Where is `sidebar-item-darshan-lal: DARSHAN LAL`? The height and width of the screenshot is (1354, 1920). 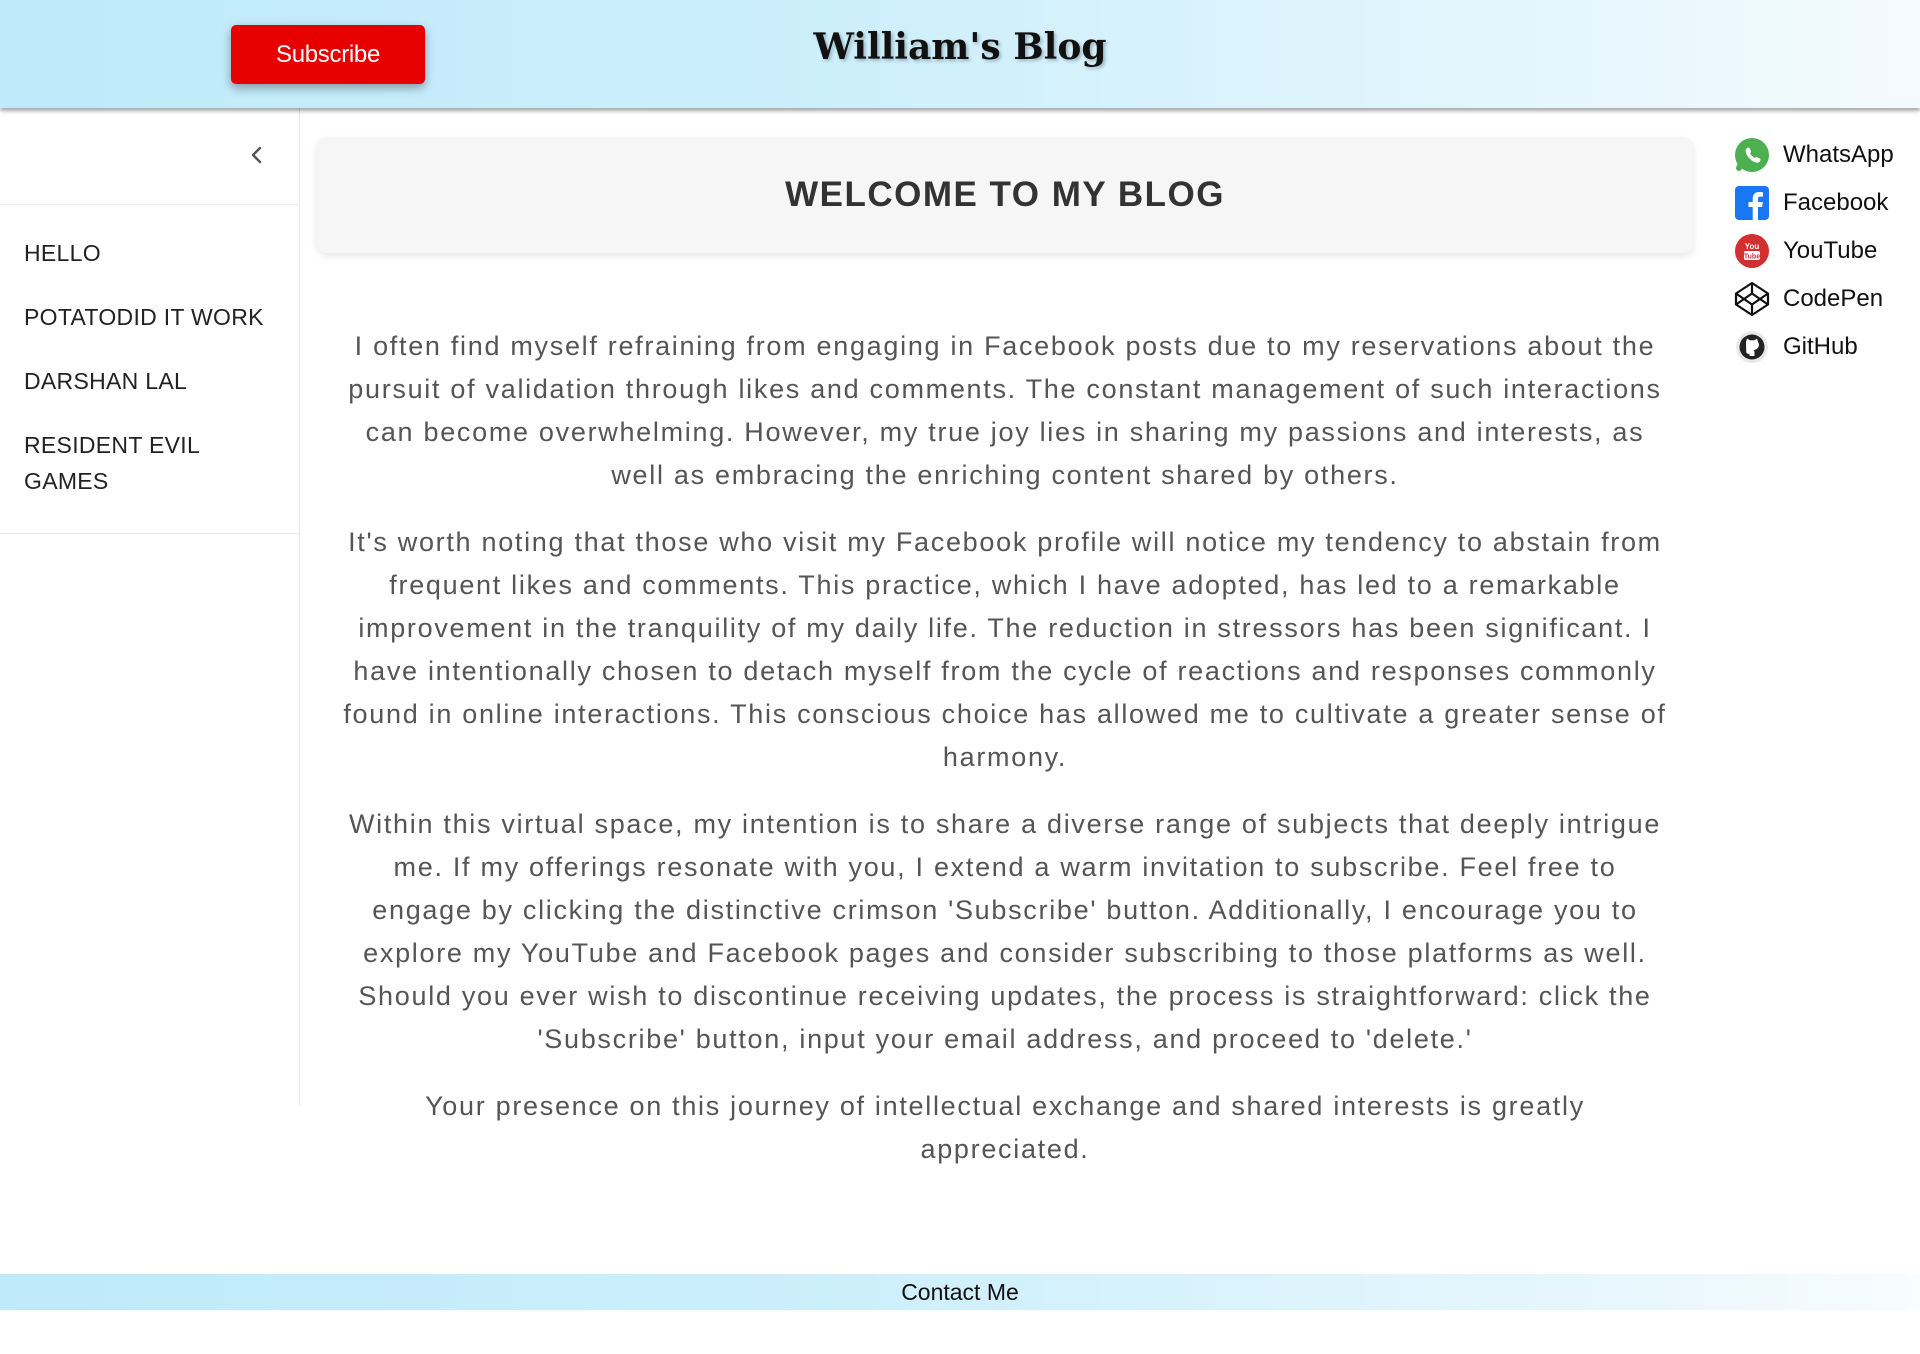 sidebar-item-darshan-lal: DARSHAN LAL is located at coordinates (149, 381).